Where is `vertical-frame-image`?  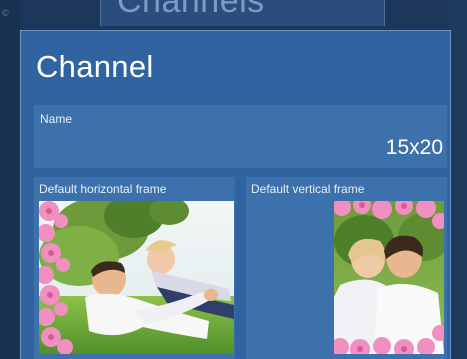
vertical-frame-image is located at coordinates (389, 277).